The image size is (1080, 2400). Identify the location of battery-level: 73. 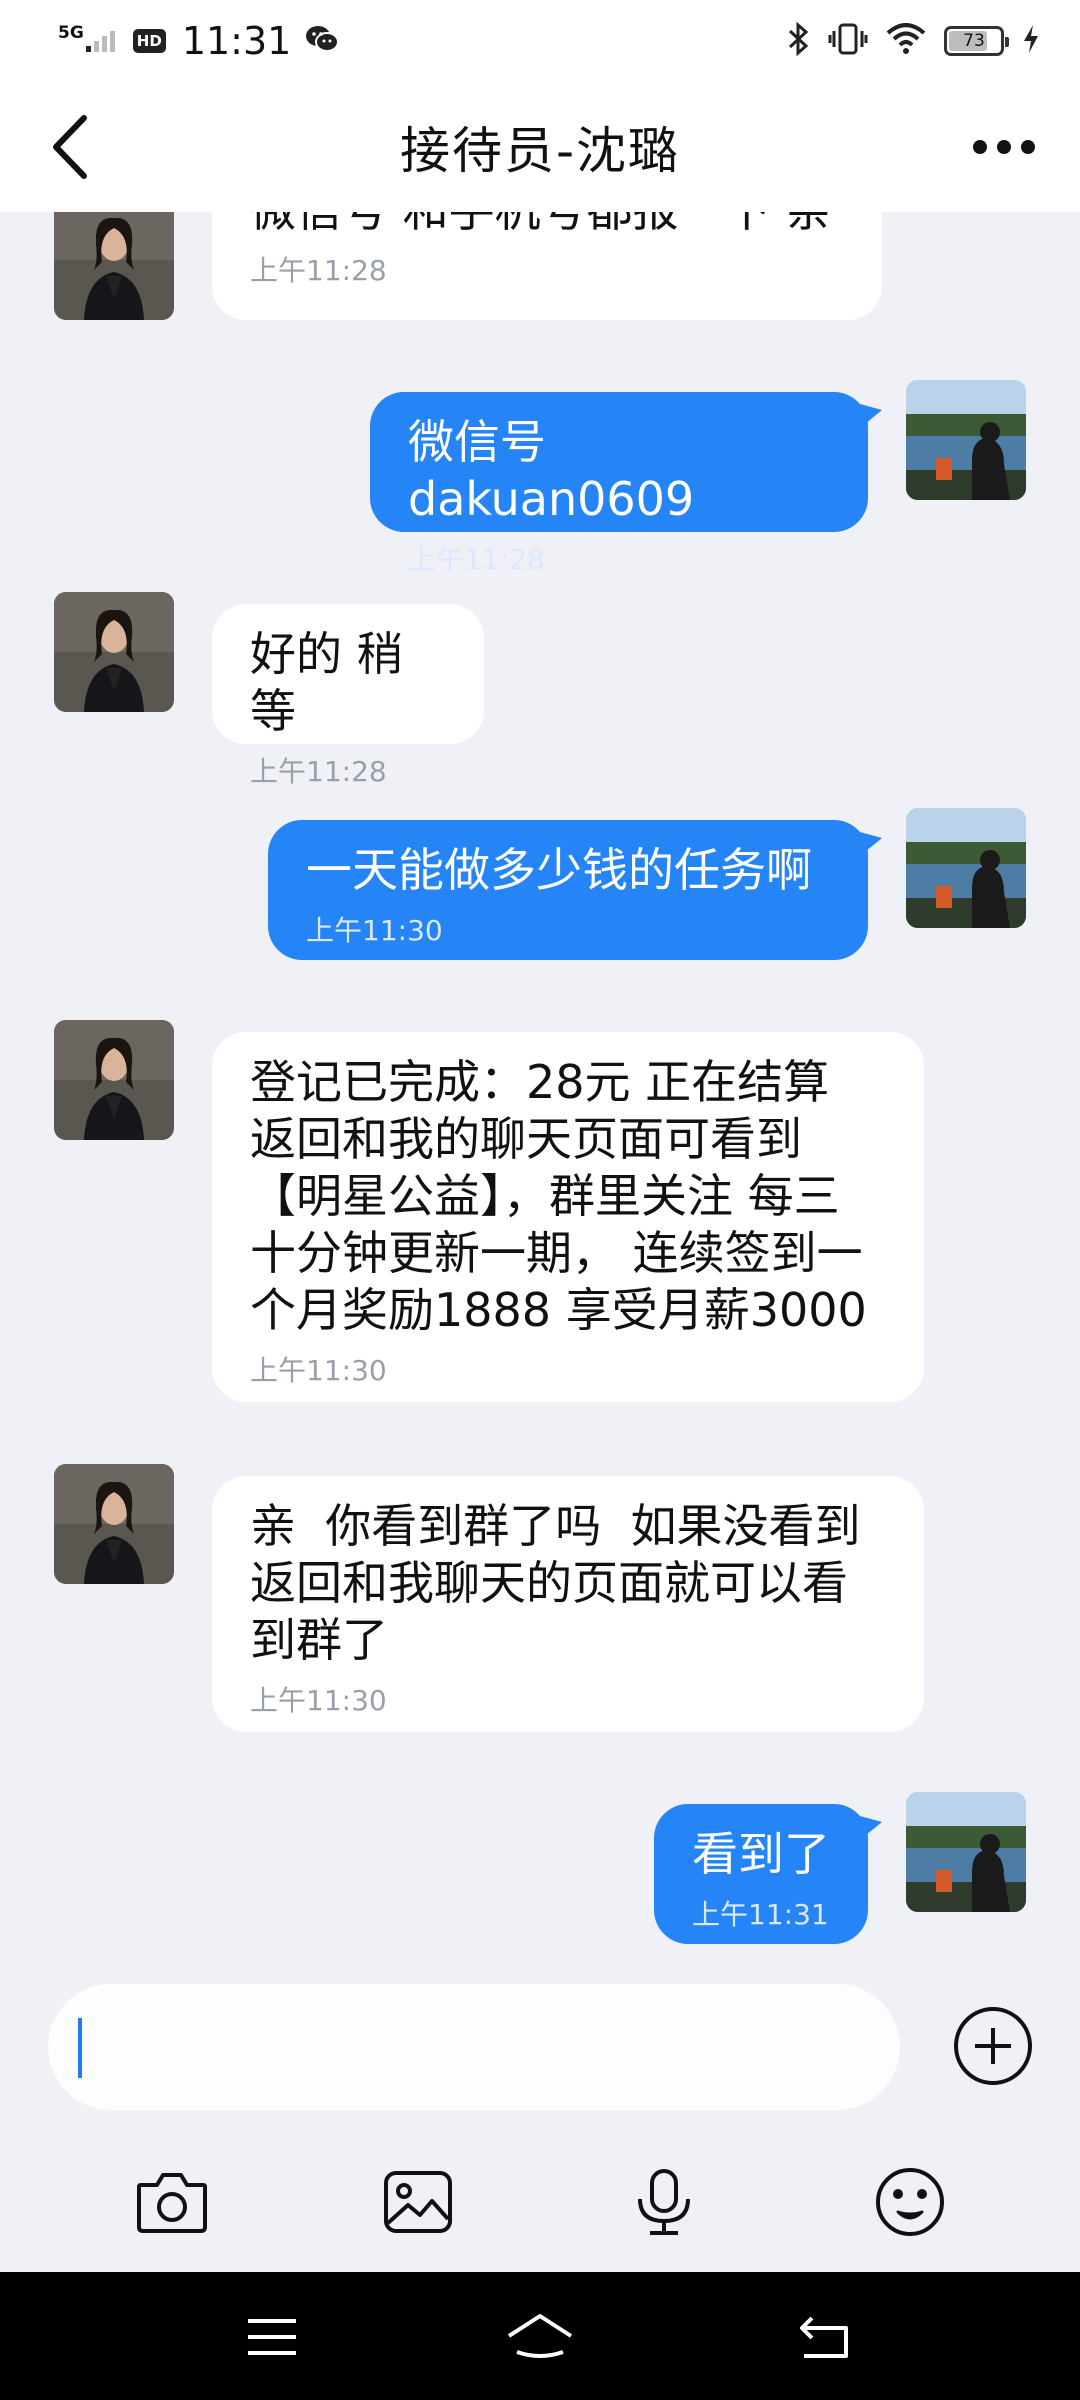
(974, 41).